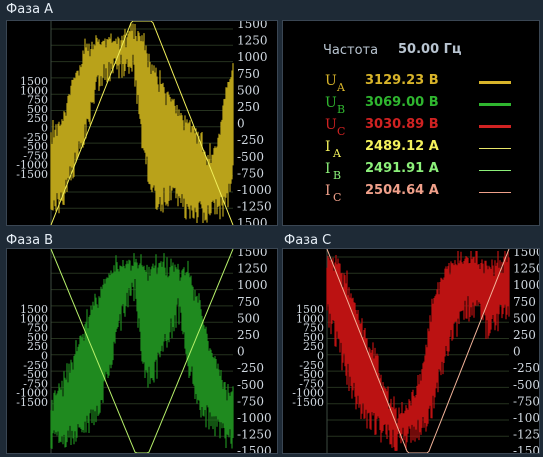 The height and width of the screenshot is (457, 543). Describe the element at coordinates (402, 80) in the screenshot. I see `measurement-value: 3129.23 В` at that location.